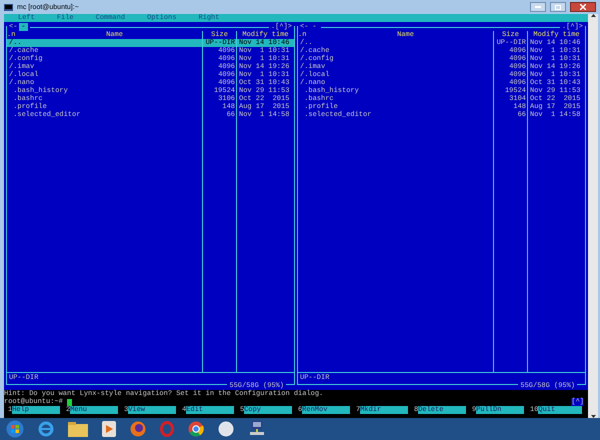 The width and height of the screenshot is (600, 440). I want to click on tricolor-circle-icon, so click(196, 429).